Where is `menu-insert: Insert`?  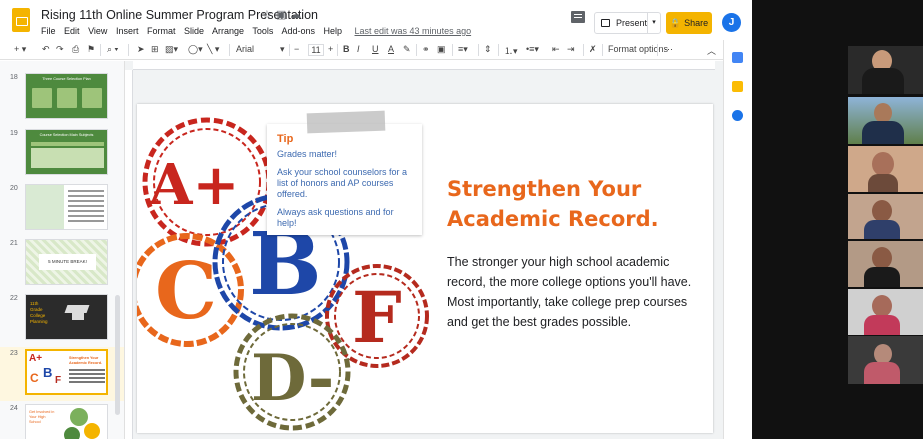 menu-insert: Insert is located at coordinates (127, 31).